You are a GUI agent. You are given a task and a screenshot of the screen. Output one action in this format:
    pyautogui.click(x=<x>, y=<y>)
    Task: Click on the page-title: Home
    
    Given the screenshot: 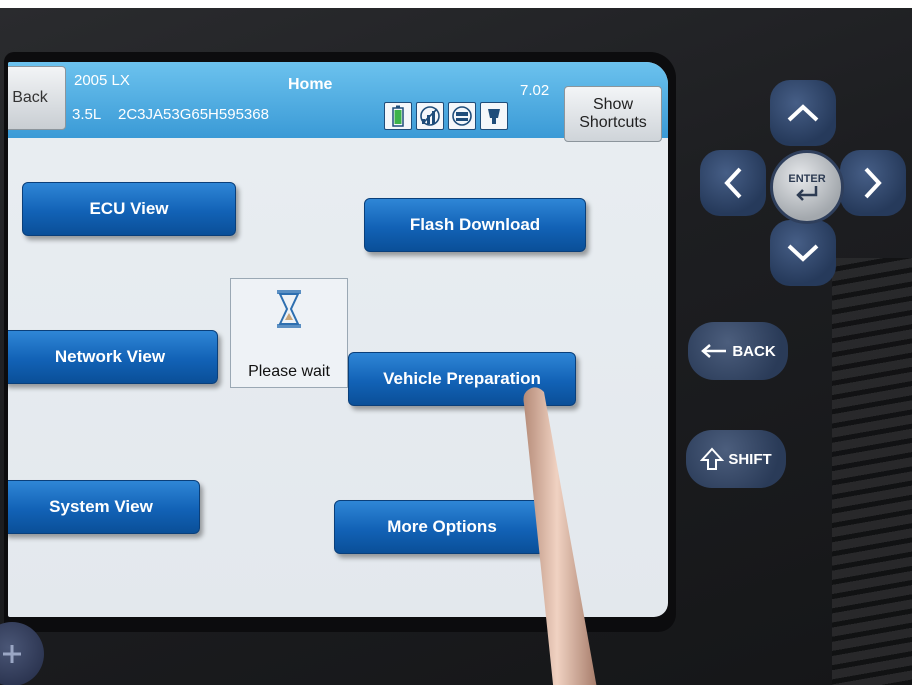 What is the action you would take?
    pyautogui.click(x=310, y=84)
    